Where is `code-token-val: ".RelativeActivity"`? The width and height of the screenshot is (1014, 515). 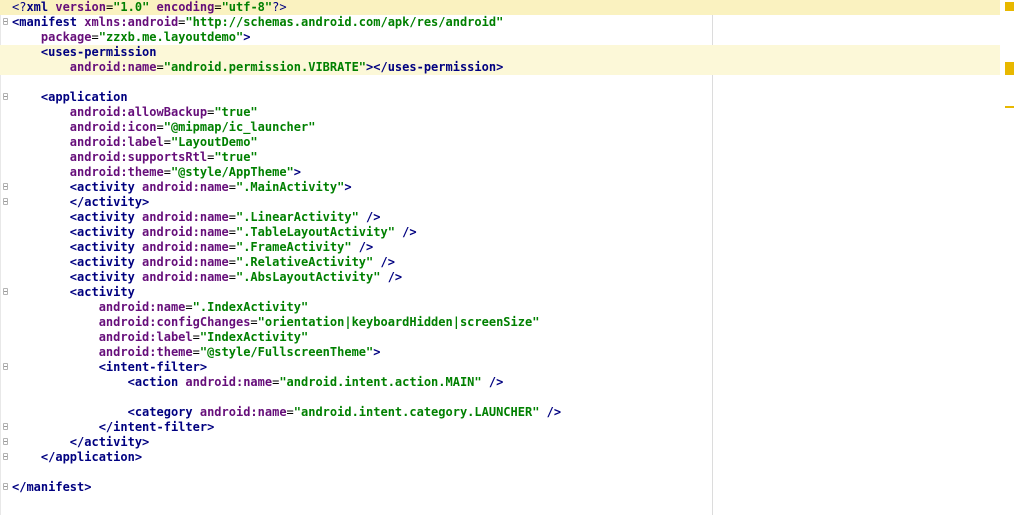
code-token-val: ".RelativeActivity" is located at coordinates (304, 262).